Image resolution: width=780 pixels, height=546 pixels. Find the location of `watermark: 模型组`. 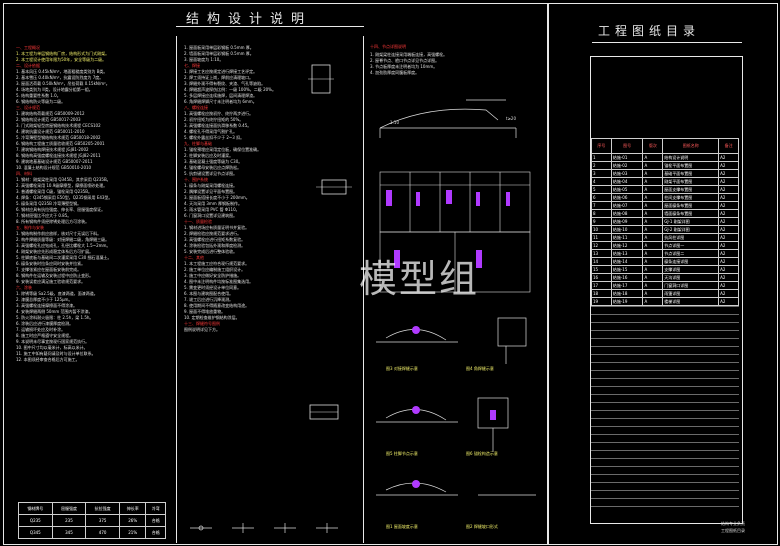

watermark: 模型组 is located at coordinates (419, 279).